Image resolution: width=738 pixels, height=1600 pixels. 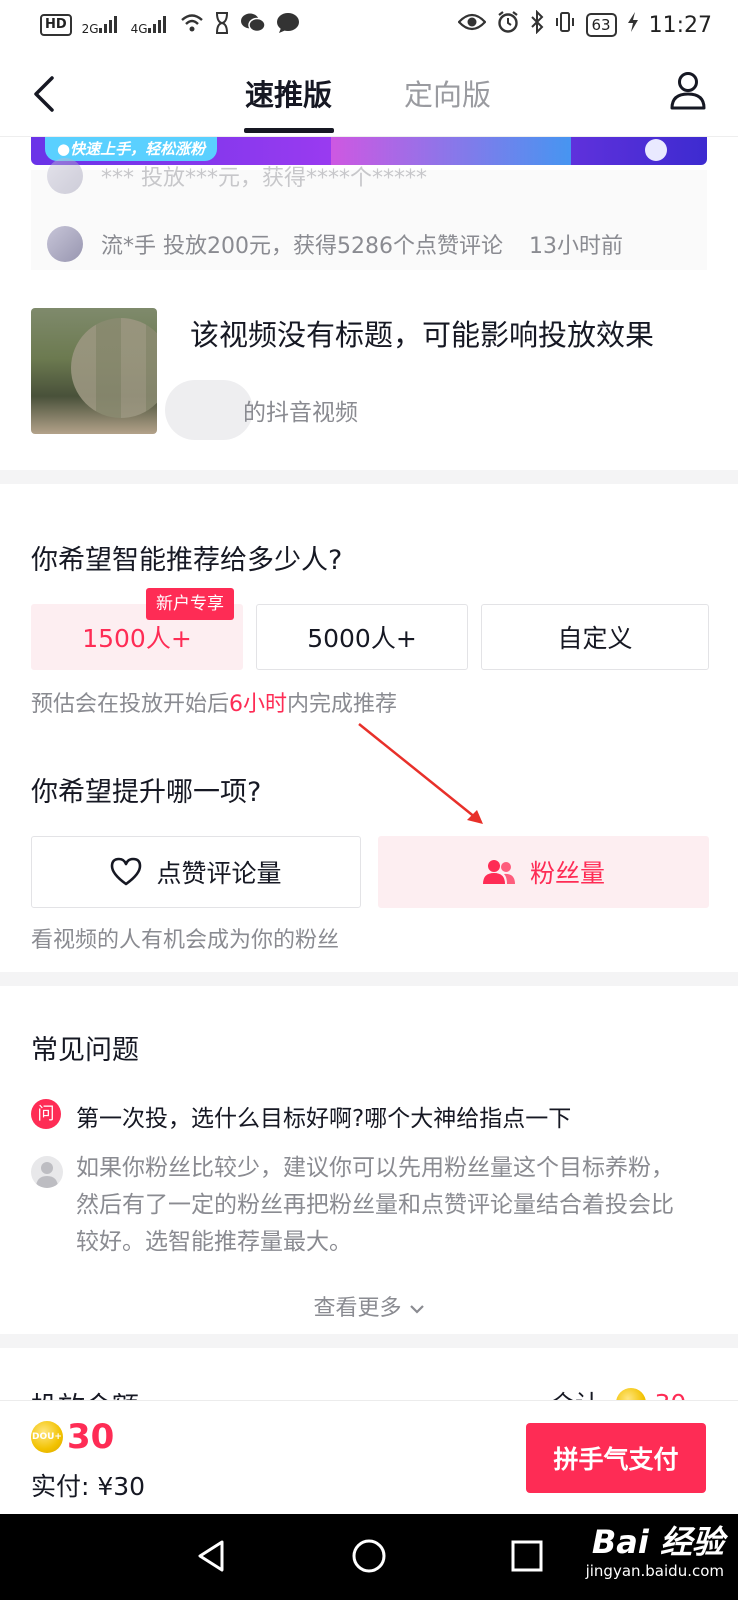 What do you see at coordinates (288, 93) in the screenshot?
I see `tab-quick-promote: 速推版` at bounding box center [288, 93].